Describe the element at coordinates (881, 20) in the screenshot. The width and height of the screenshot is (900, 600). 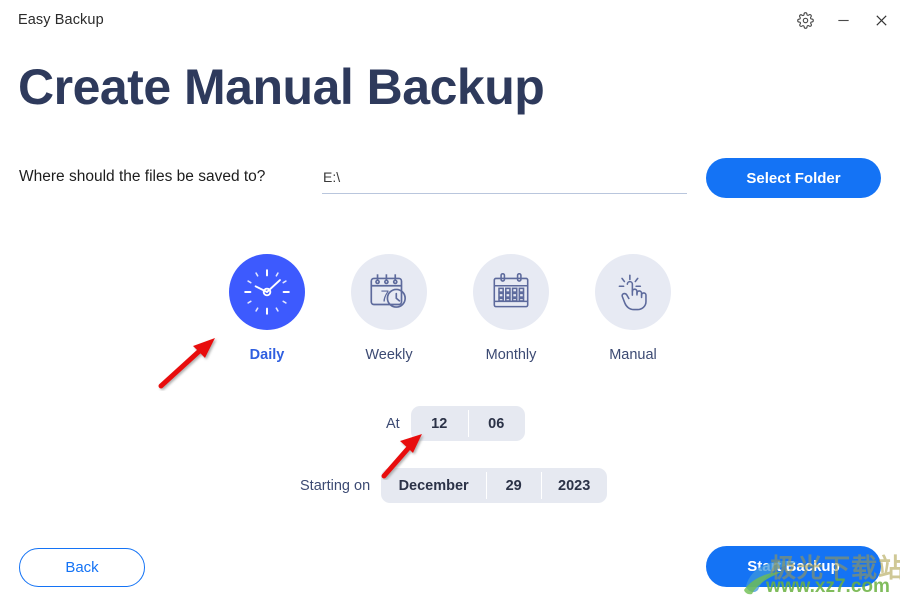
I see `close-icon` at that location.